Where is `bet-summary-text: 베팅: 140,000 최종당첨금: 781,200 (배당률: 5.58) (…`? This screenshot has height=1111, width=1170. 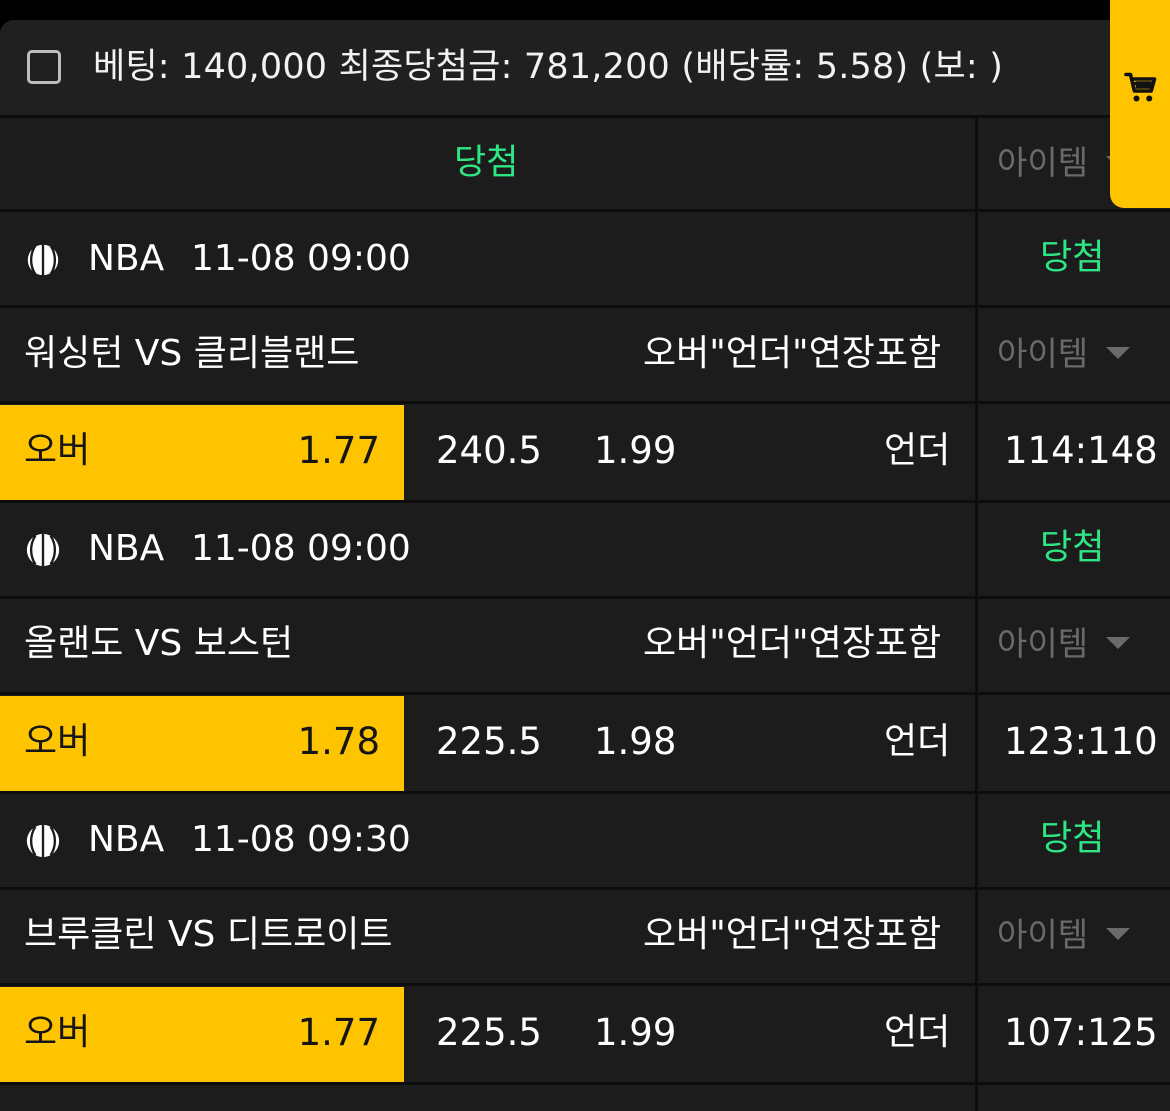
bet-summary-text: 베팅: 140,000 최종당첨금: 781,200 (배당률: 5.58) (… is located at coordinates (548, 67).